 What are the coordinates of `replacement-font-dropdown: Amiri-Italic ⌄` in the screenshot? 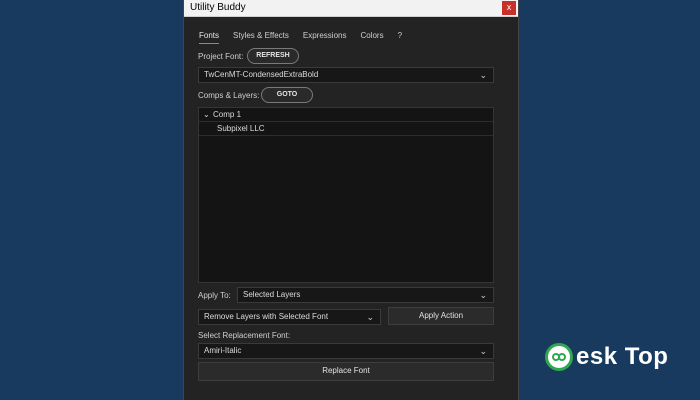 It's located at (346, 351).